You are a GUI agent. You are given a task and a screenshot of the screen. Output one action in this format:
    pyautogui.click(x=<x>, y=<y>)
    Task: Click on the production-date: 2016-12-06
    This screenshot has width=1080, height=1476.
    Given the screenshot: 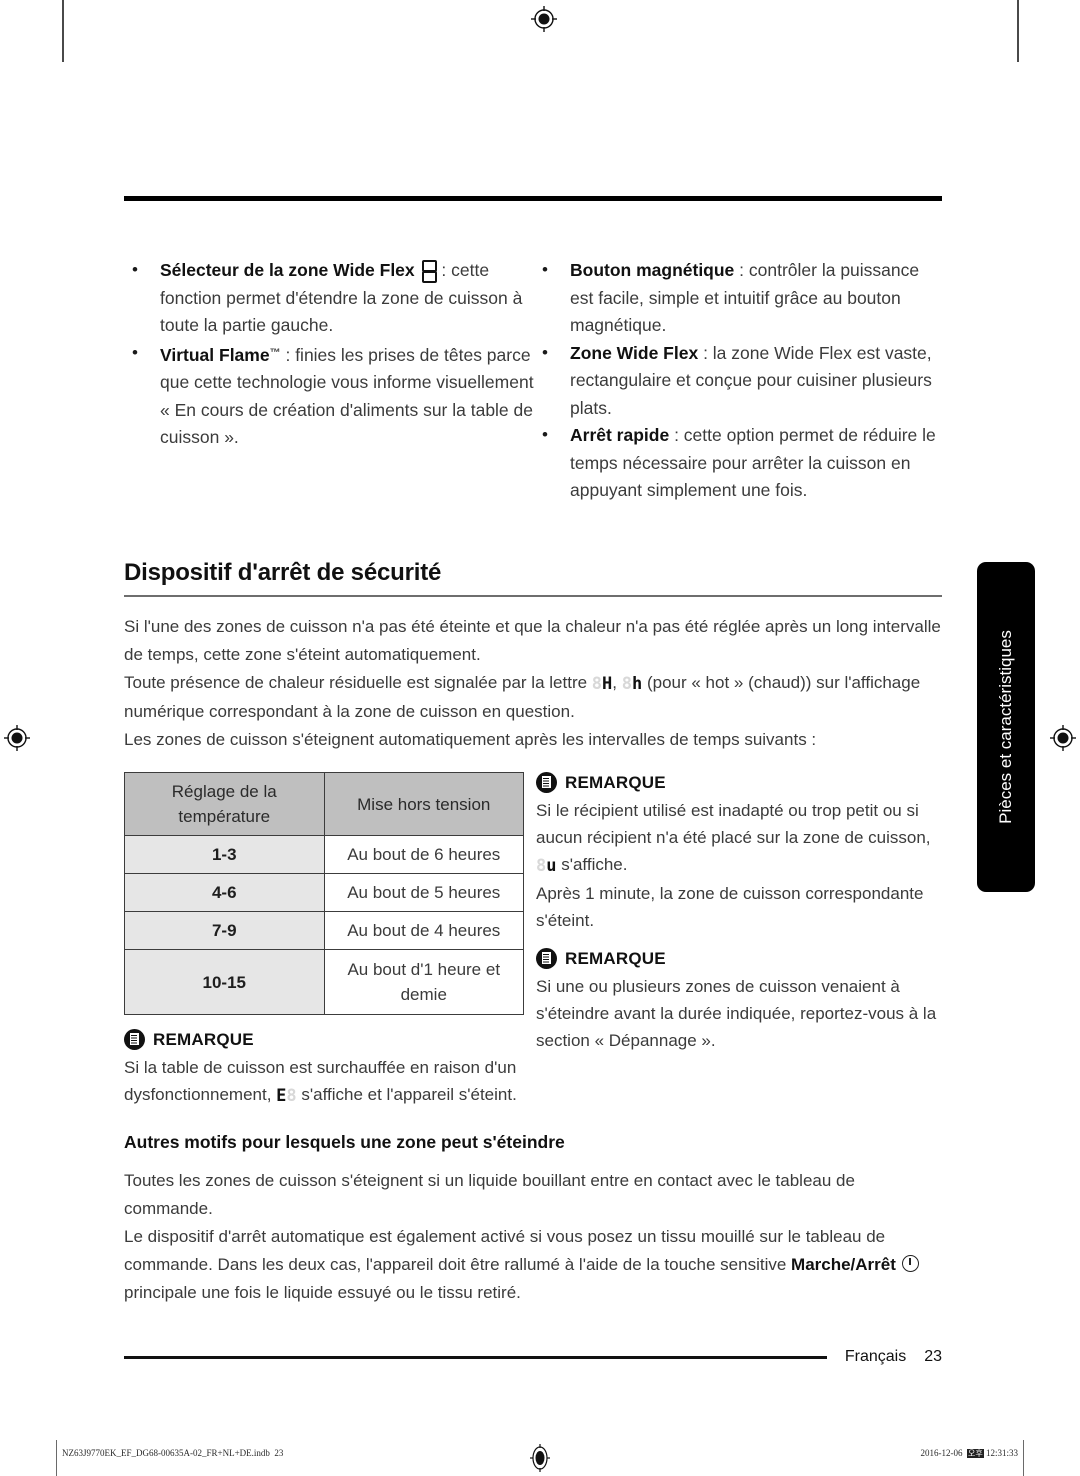 What is the action you would take?
    pyautogui.click(x=941, y=1453)
    